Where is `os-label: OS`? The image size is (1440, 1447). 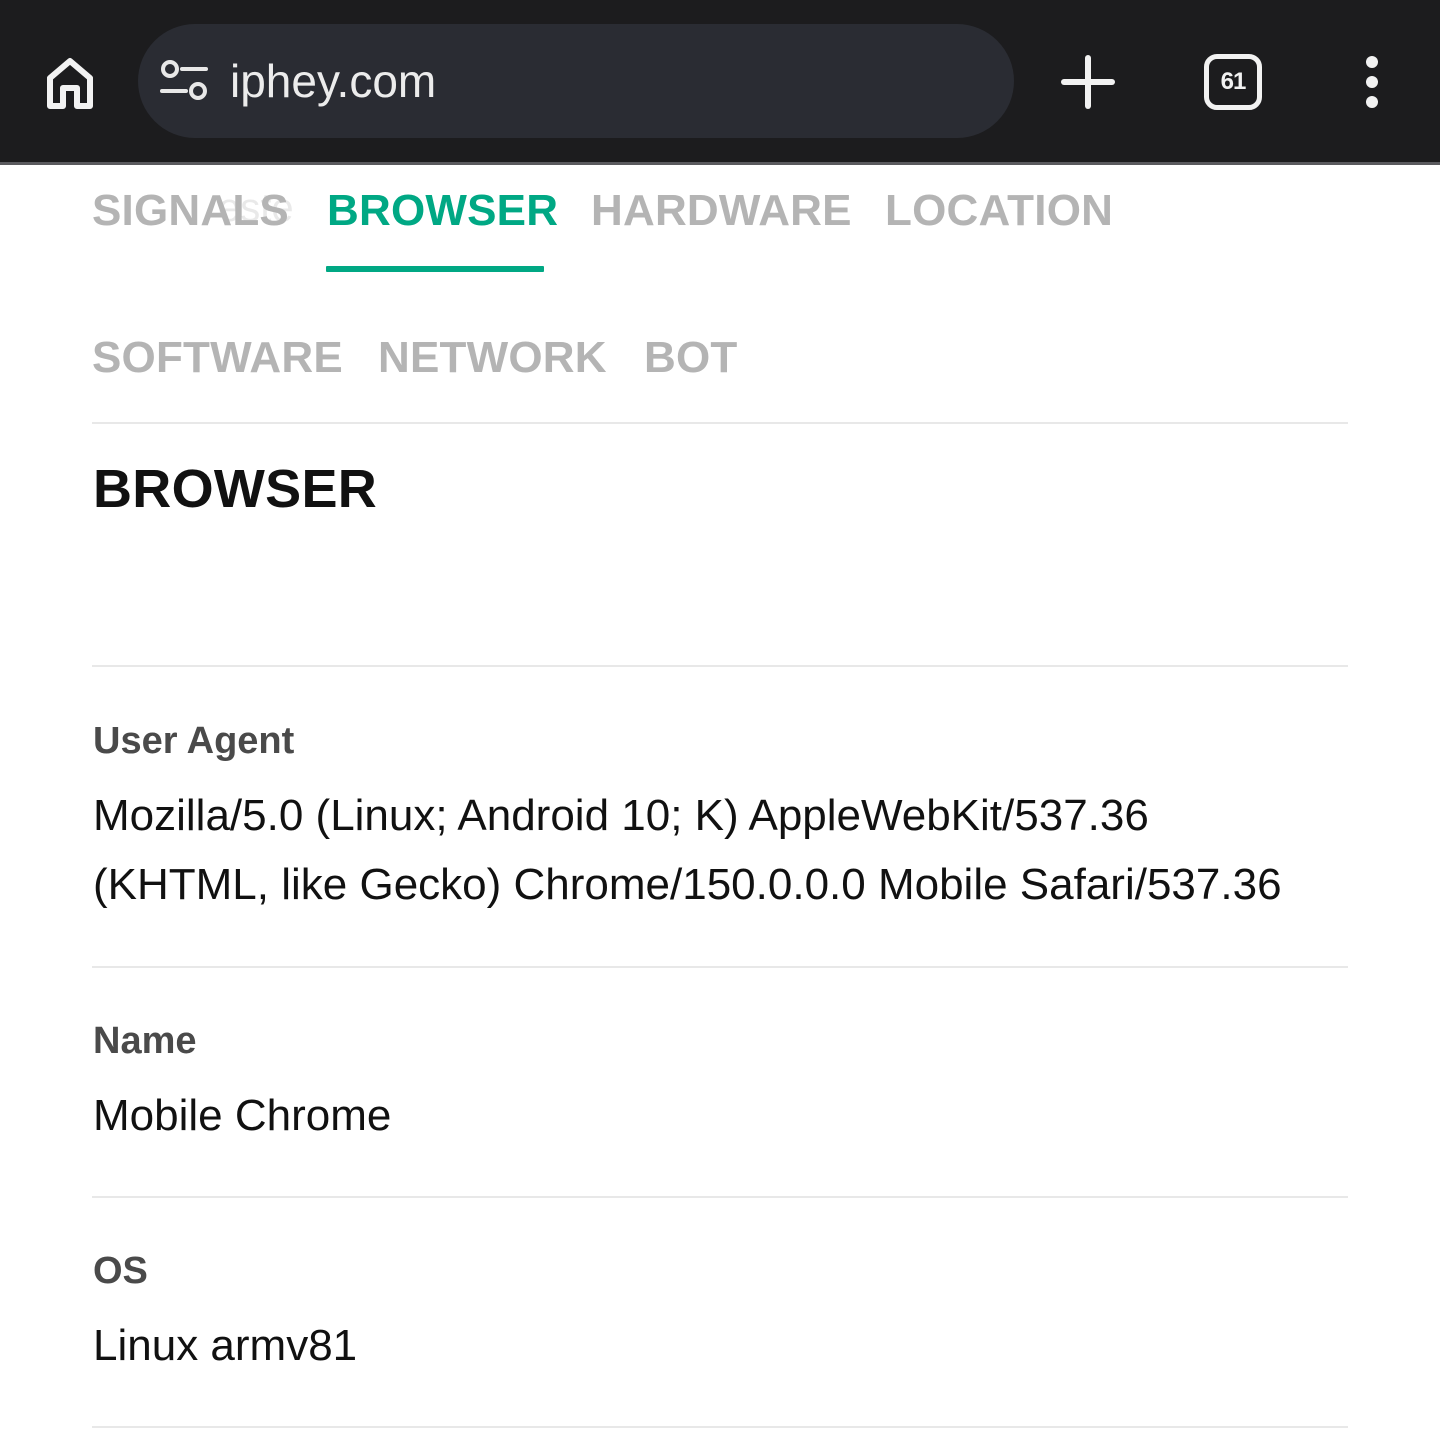
os-label: OS is located at coordinates (120, 1271).